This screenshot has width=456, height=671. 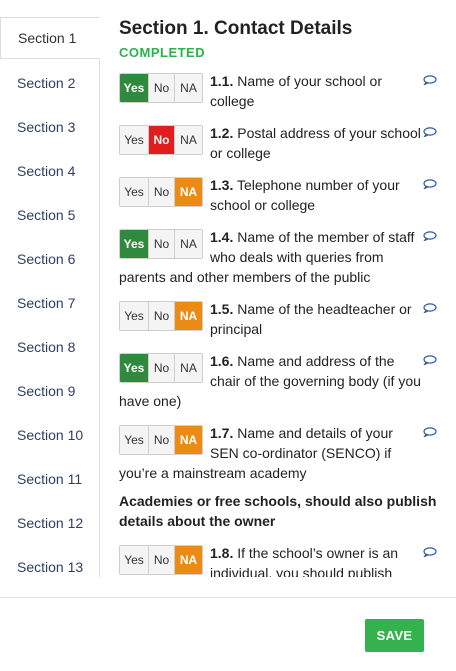 I want to click on sidebar-item-label: Section 3, so click(x=46, y=127).